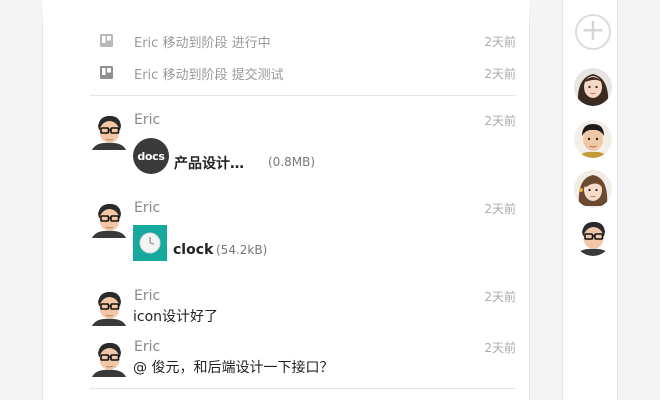 This screenshot has width=660, height=400. I want to click on member-avatar-boy, so click(593, 139).